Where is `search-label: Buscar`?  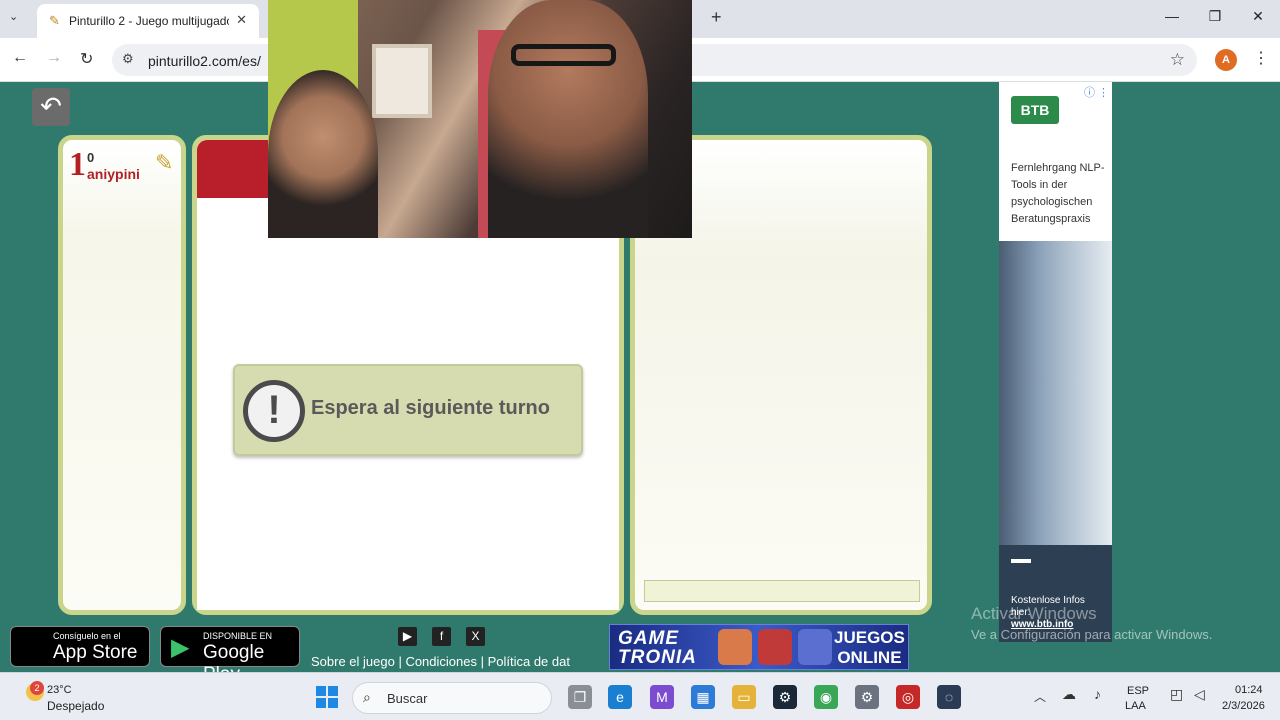 search-label: Buscar is located at coordinates (407, 698).